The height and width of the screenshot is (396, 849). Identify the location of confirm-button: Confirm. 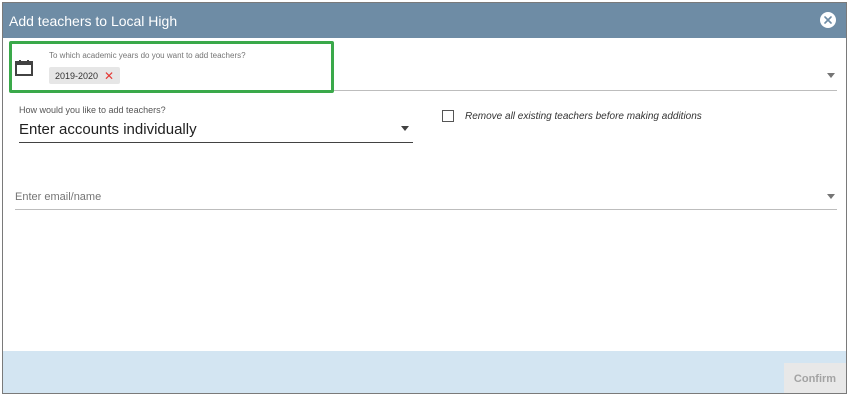
(815, 378).